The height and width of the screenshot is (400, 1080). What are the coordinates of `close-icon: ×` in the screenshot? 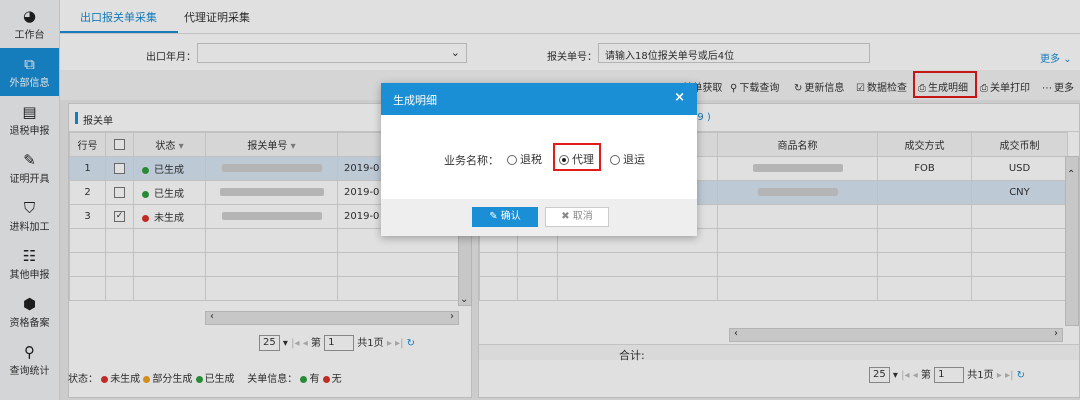 It's located at (679, 97).